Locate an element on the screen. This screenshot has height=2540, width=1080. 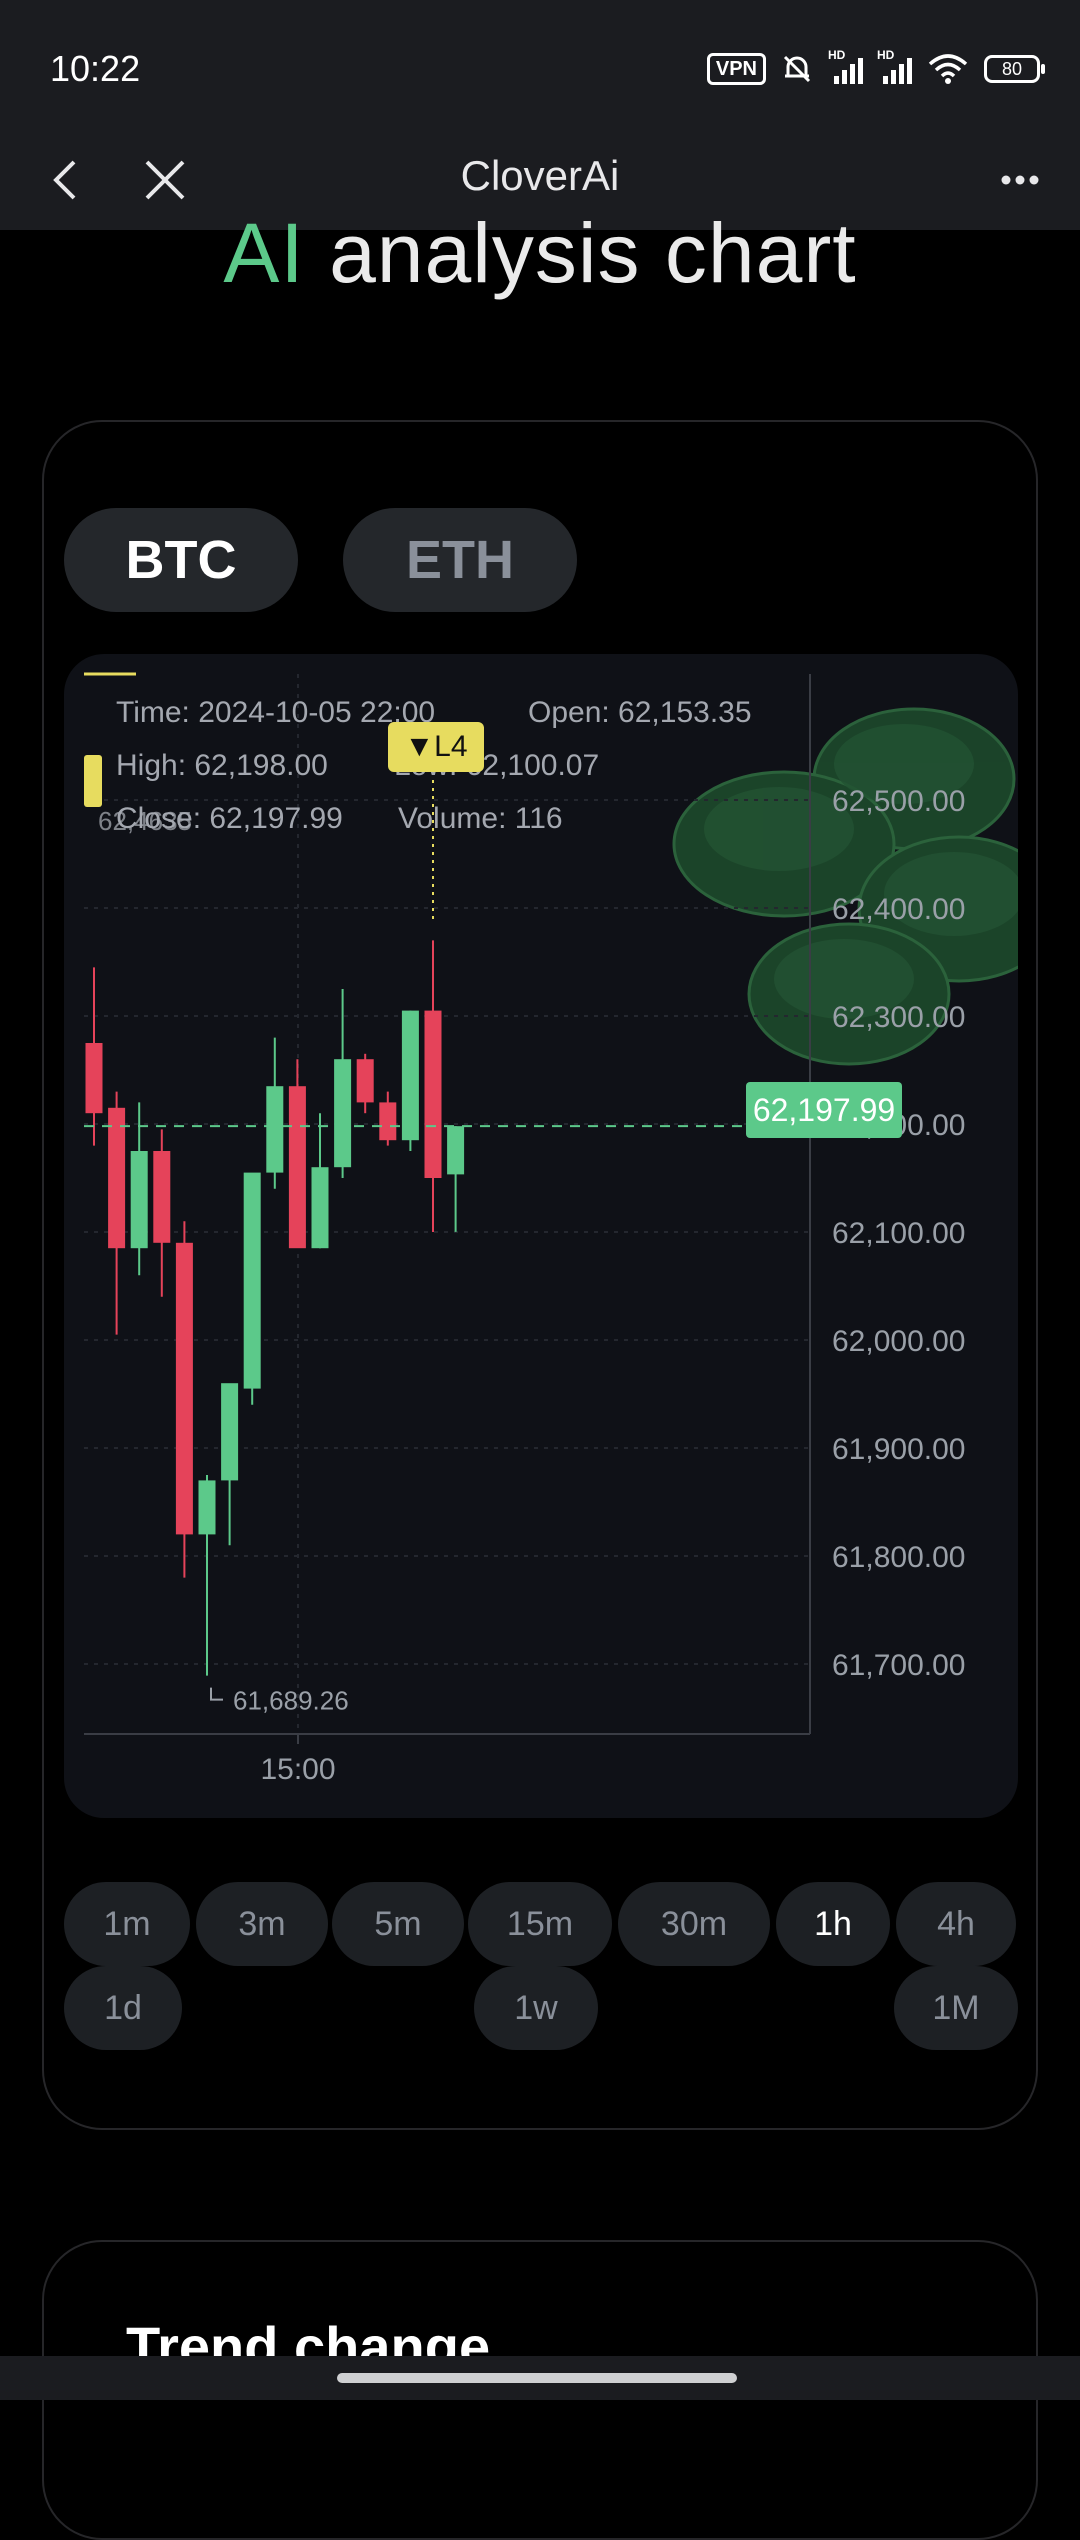
wifi-icon is located at coordinates (948, 69).